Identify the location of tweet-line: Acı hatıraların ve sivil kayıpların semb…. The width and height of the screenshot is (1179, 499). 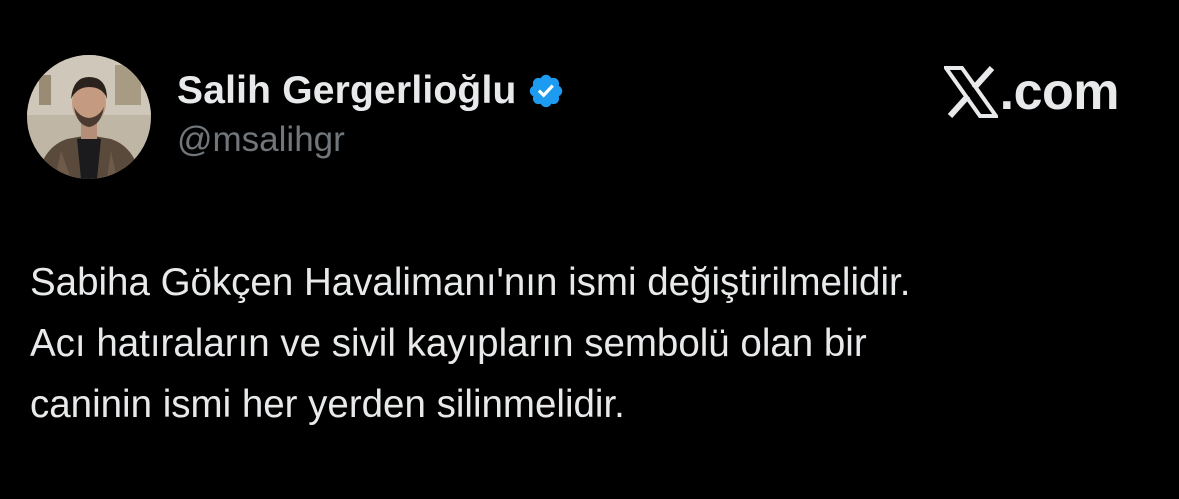
(448, 343).